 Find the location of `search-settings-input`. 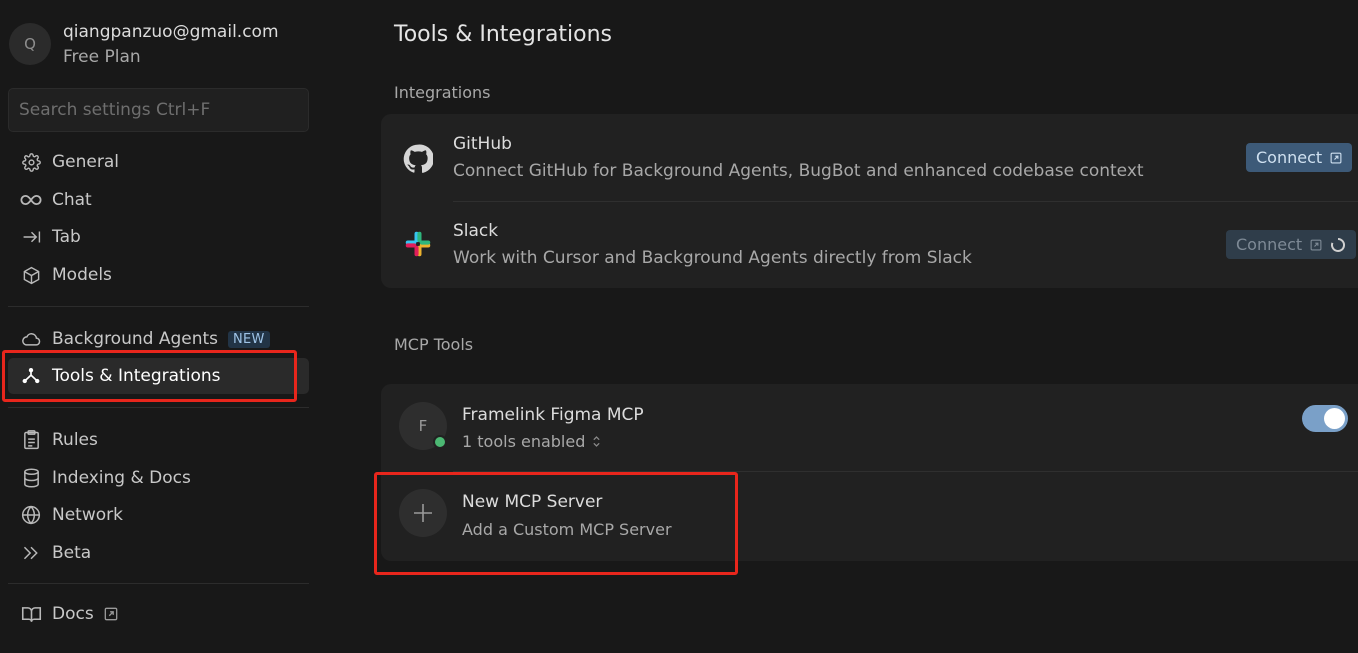

search-settings-input is located at coordinates (158, 110).